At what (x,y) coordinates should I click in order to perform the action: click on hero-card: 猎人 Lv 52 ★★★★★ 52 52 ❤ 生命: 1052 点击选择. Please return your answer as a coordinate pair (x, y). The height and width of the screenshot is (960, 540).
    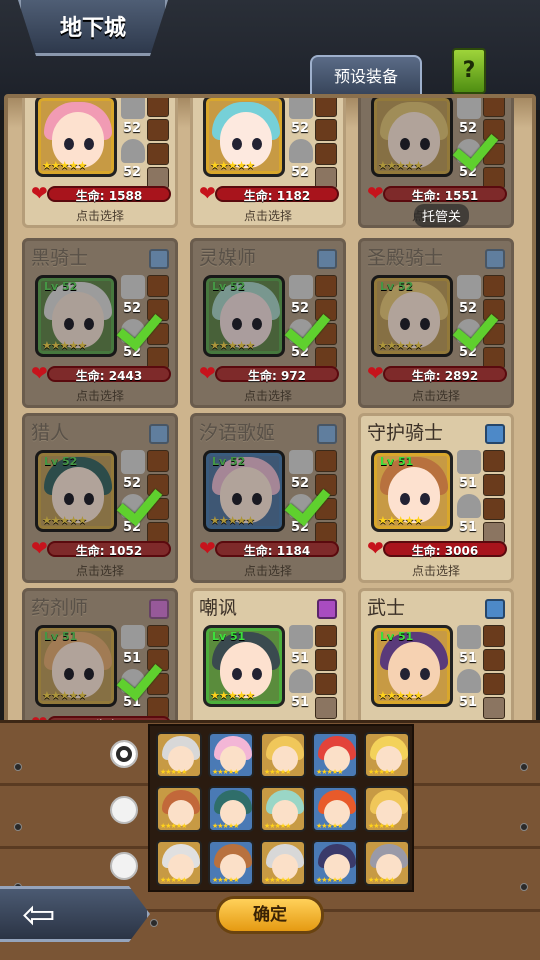
    Looking at the image, I should click on (100, 498).